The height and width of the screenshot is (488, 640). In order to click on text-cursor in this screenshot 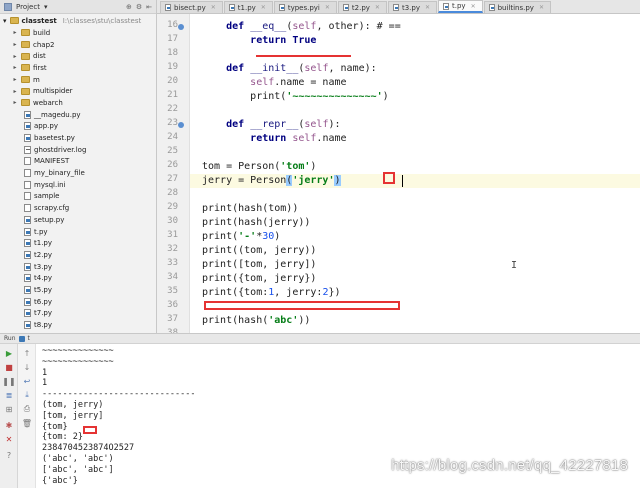, I will do `click(402, 180)`.